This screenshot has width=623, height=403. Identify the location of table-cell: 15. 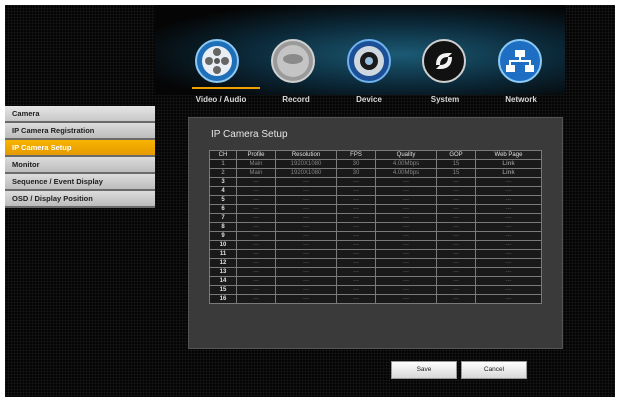
(456, 173).